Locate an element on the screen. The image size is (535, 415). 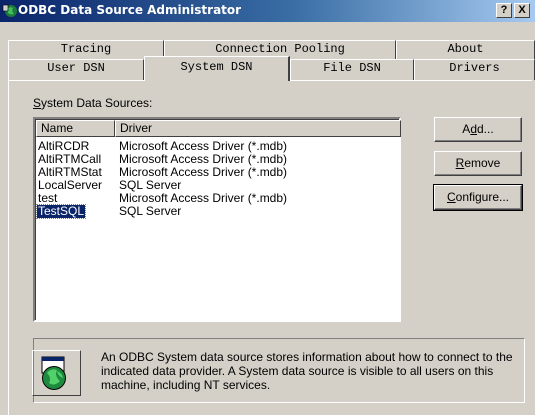
label-text: ystem Data Sources: is located at coordinates (97, 103).